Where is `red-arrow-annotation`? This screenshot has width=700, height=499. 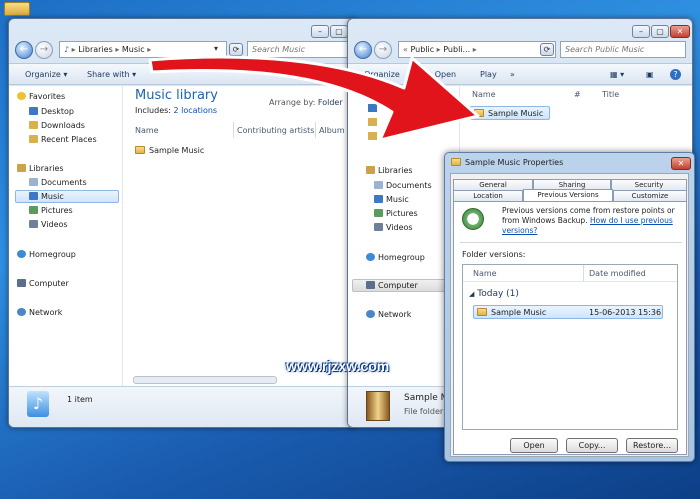
red-arrow-annotation is located at coordinates (314, 98).